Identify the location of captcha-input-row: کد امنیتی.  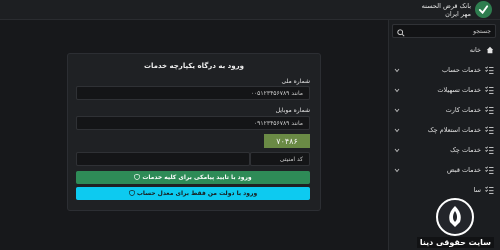
(193, 159).